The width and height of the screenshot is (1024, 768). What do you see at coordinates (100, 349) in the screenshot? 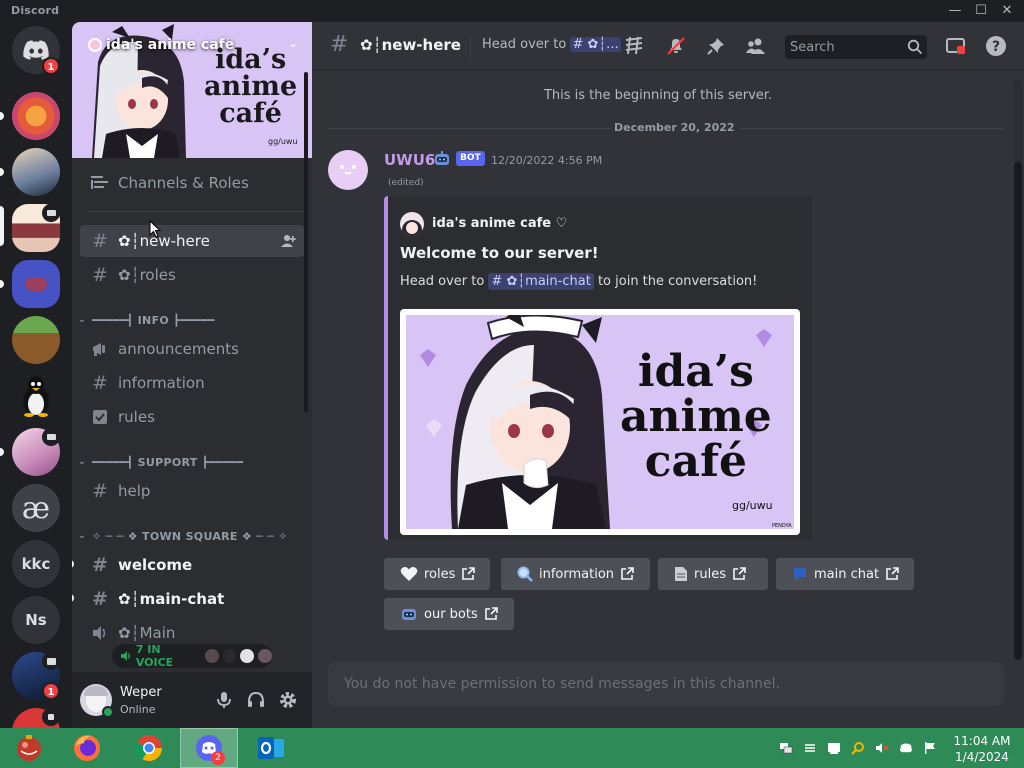
I see `megaphone-icon` at bounding box center [100, 349].